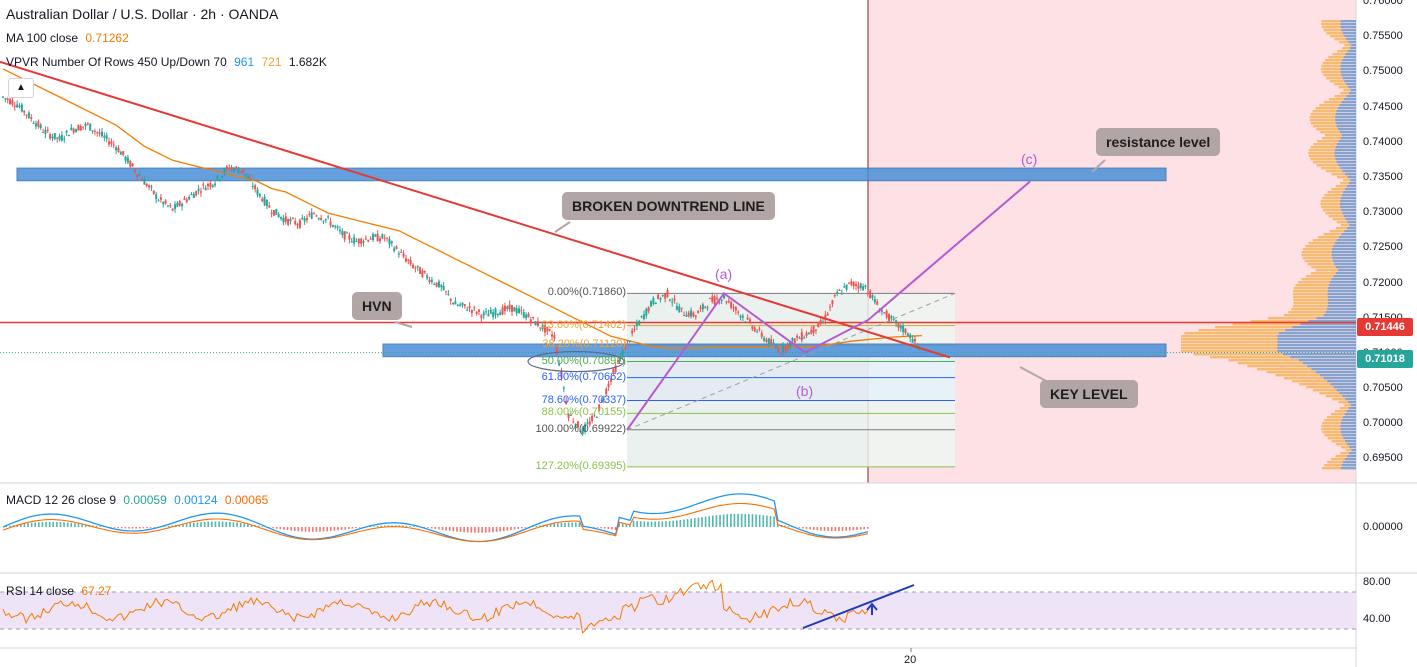 This screenshot has height=667, width=1417. I want to click on resistance-zone, so click(591, 174).